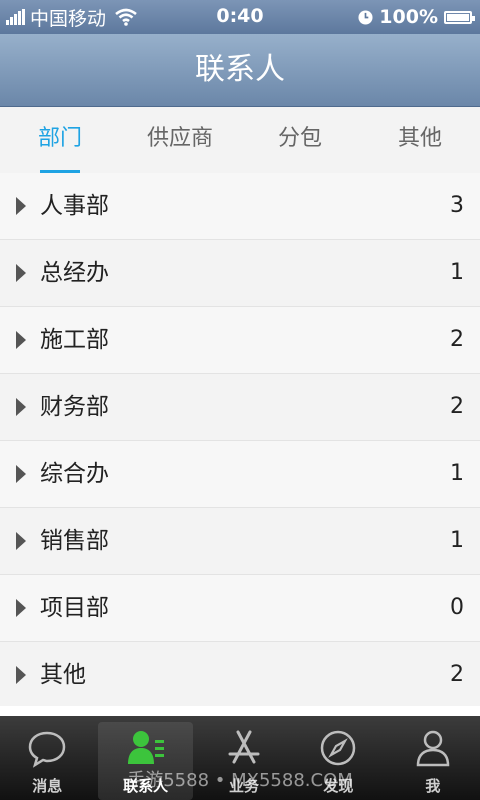 Image resolution: width=480 pixels, height=800 pixels. I want to click on battery-percent: 100%, so click(408, 17).